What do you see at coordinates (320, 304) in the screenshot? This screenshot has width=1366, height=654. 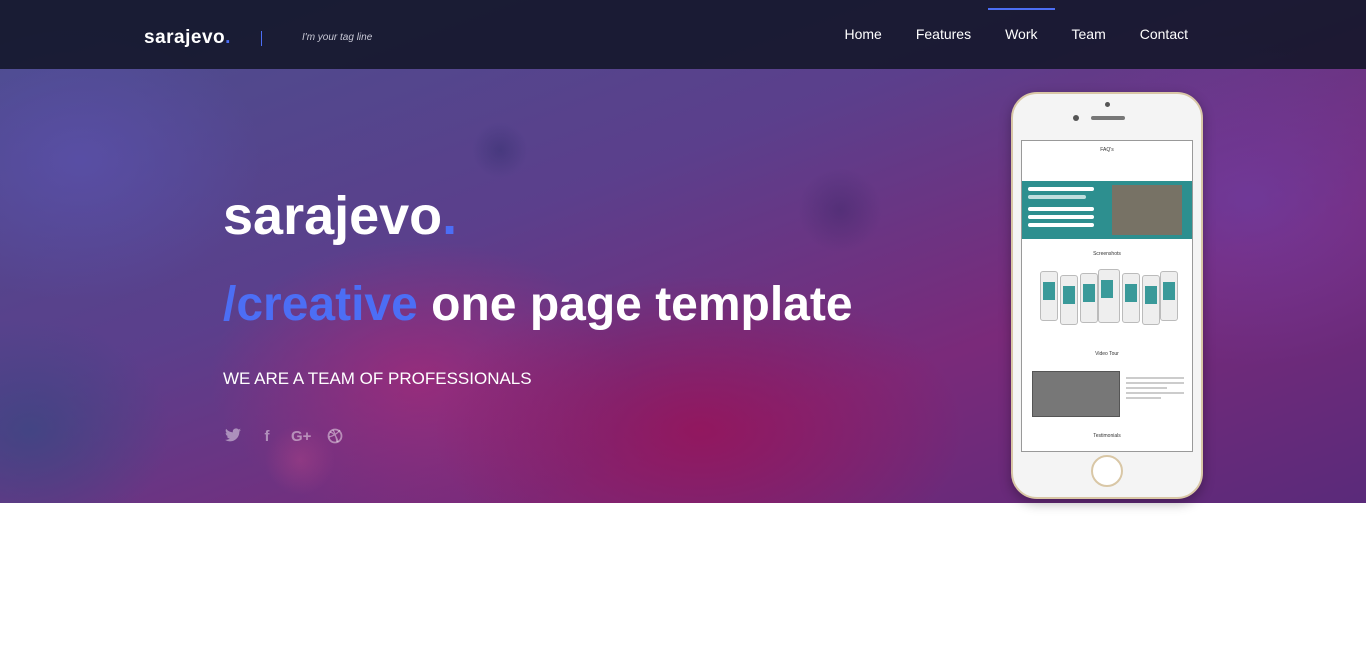 I see `hero-subtitle-accent: /creative` at bounding box center [320, 304].